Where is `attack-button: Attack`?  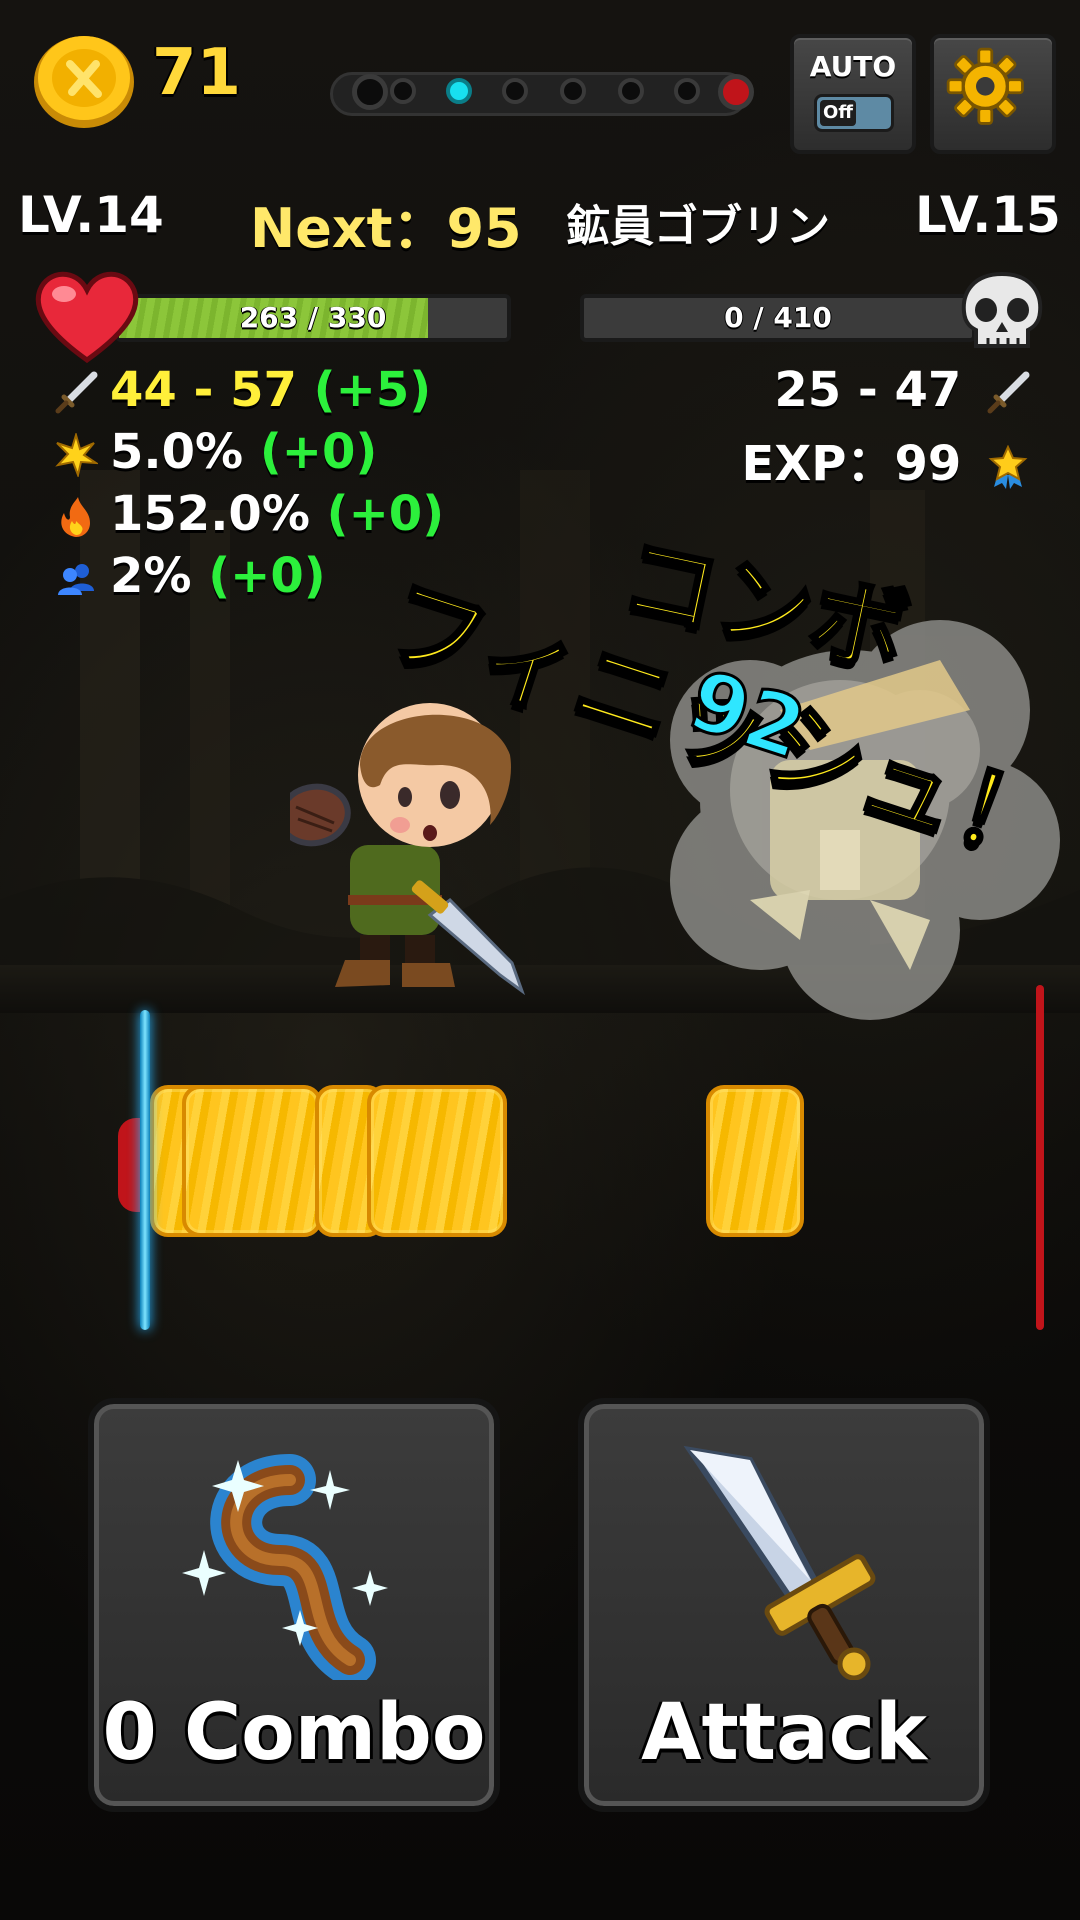
attack-button: Attack is located at coordinates (784, 1605).